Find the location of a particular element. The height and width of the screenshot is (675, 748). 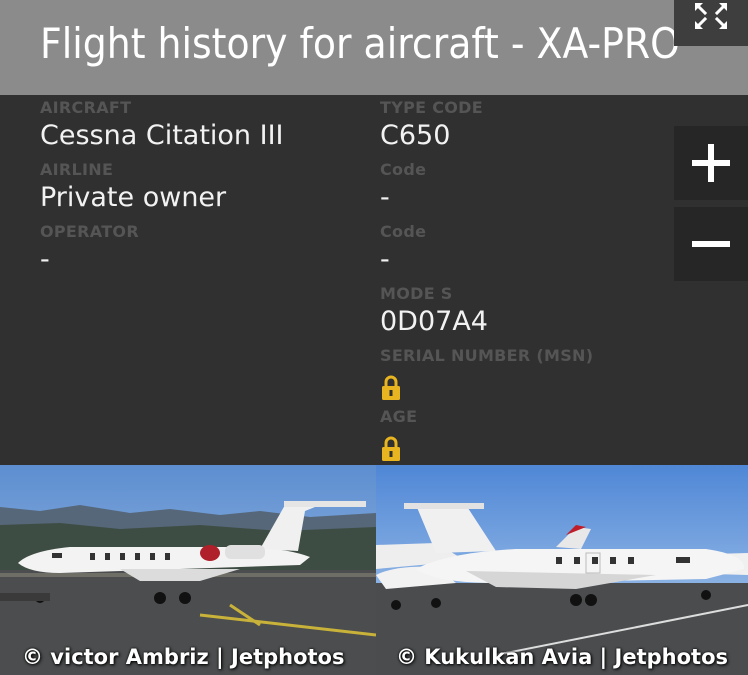

airline-label: AIRLINE is located at coordinates (77, 169).